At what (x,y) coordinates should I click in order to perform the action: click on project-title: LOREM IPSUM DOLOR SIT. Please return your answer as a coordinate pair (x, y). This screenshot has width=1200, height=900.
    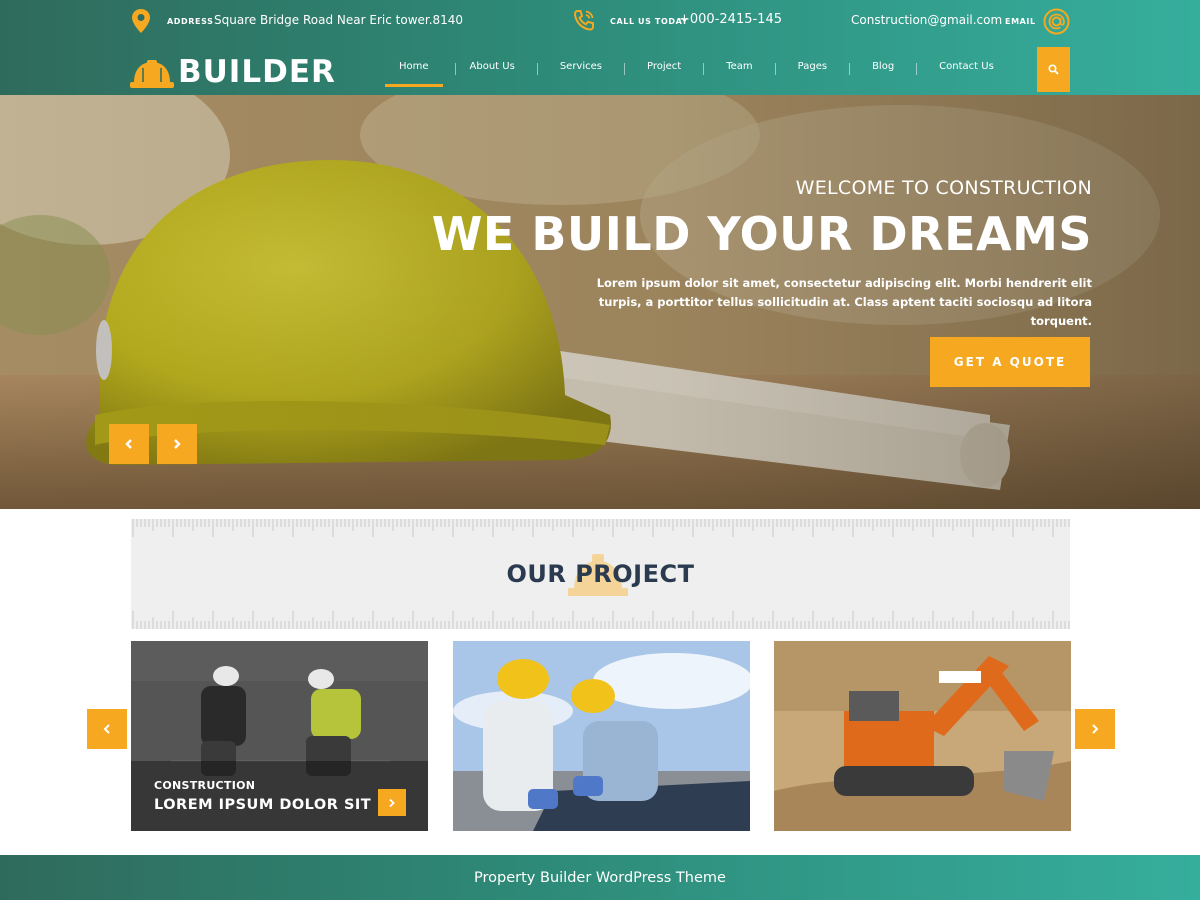
    Looking at the image, I should click on (263, 805).